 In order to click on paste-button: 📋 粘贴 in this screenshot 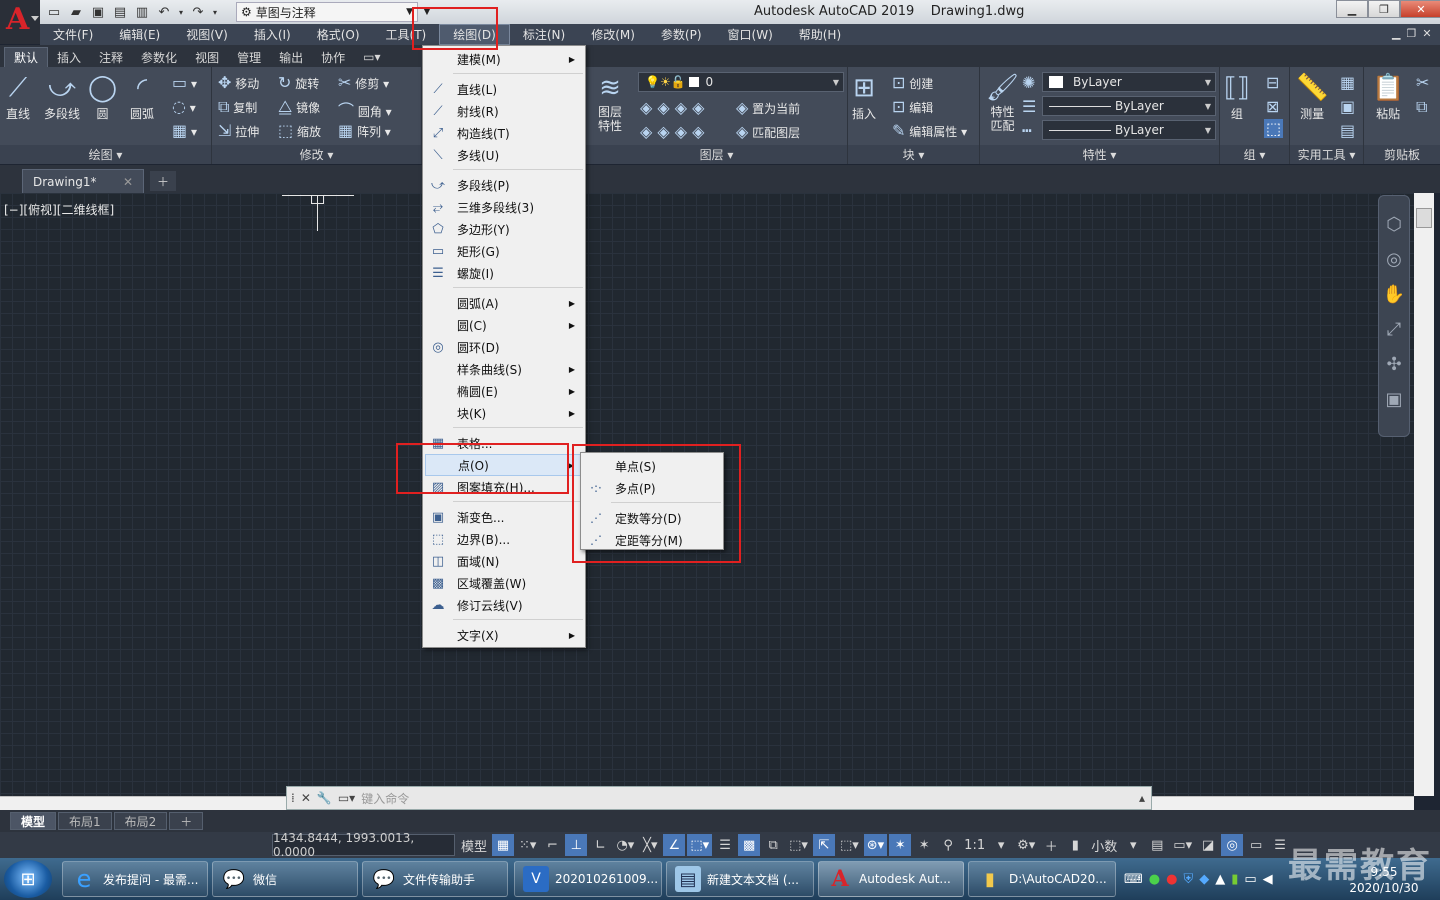, I will do `click(1388, 96)`.